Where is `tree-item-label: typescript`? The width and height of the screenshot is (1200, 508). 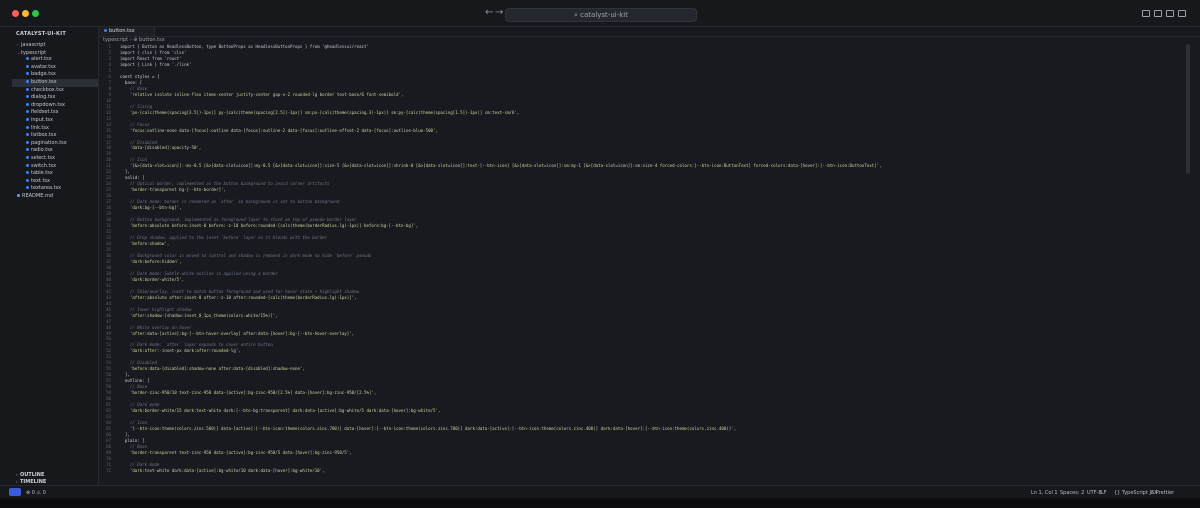 tree-item-label: typescript is located at coordinates (34, 52).